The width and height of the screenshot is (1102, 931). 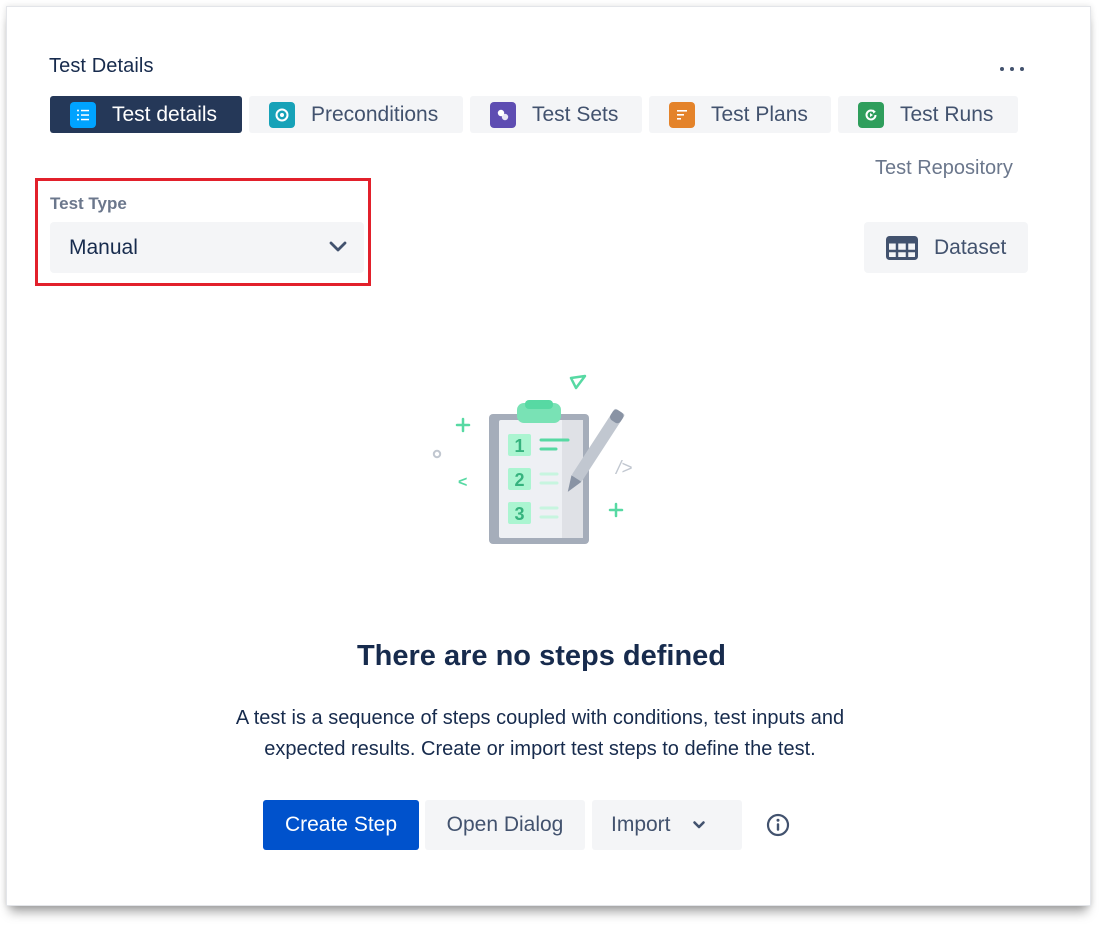 I want to click on panel-title: Test Details, so click(x=101, y=66).